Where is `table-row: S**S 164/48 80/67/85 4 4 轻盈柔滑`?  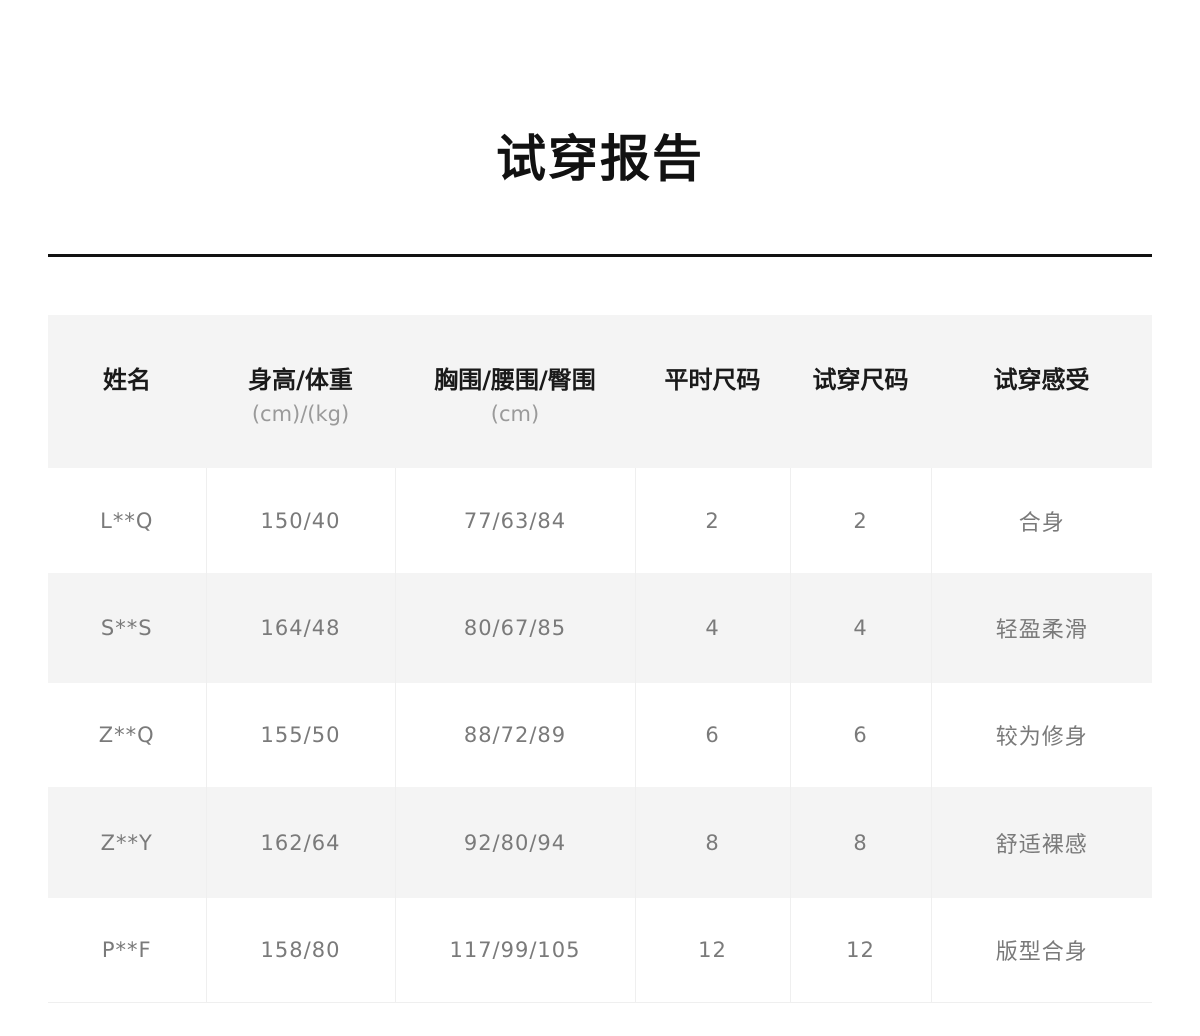 table-row: S**S 164/48 80/67/85 4 4 轻盈柔滑 is located at coordinates (600, 628).